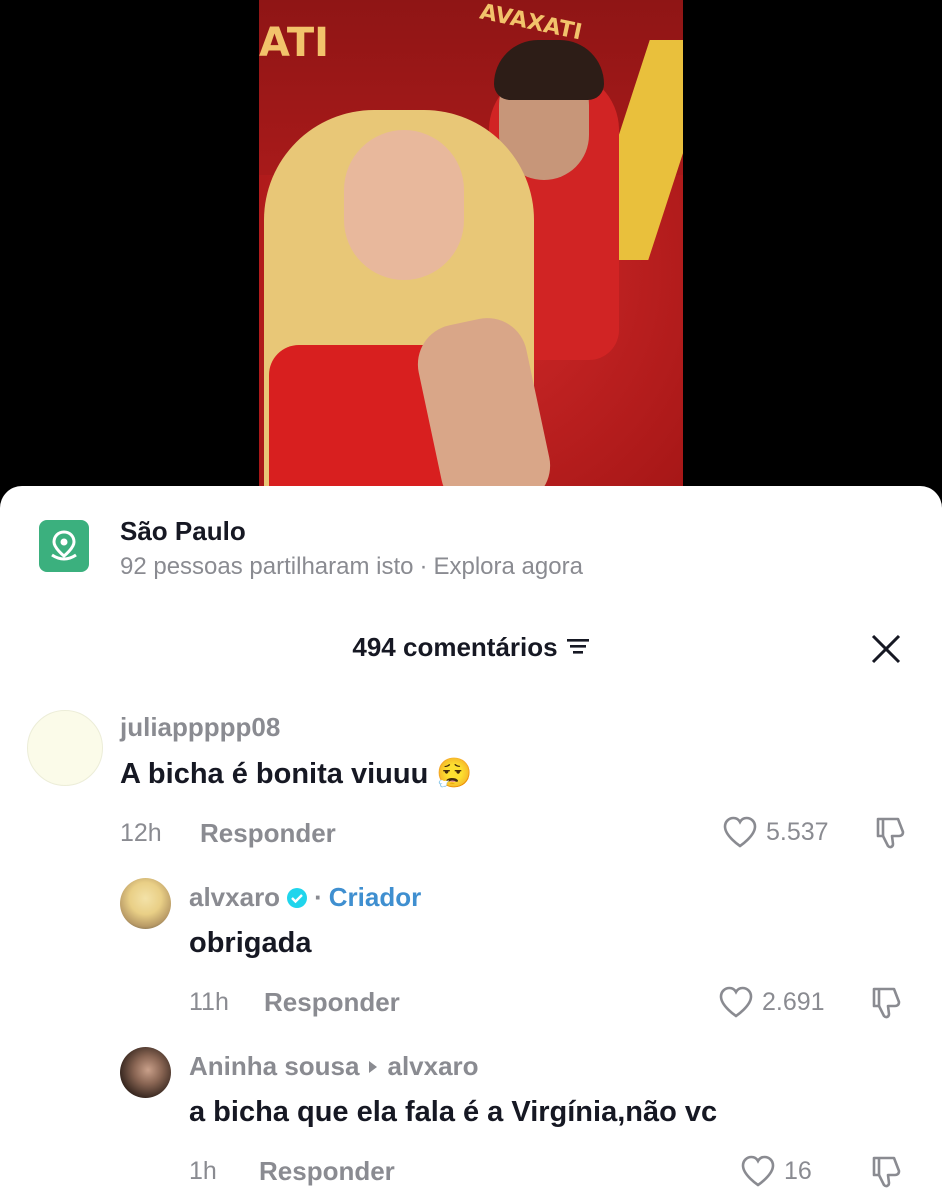 This screenshot has width=942, height=1200. What do you see at coordinates (297, 897) in the screenshot?
I see `verified-badge-icon` at bounding box center [297, 897].